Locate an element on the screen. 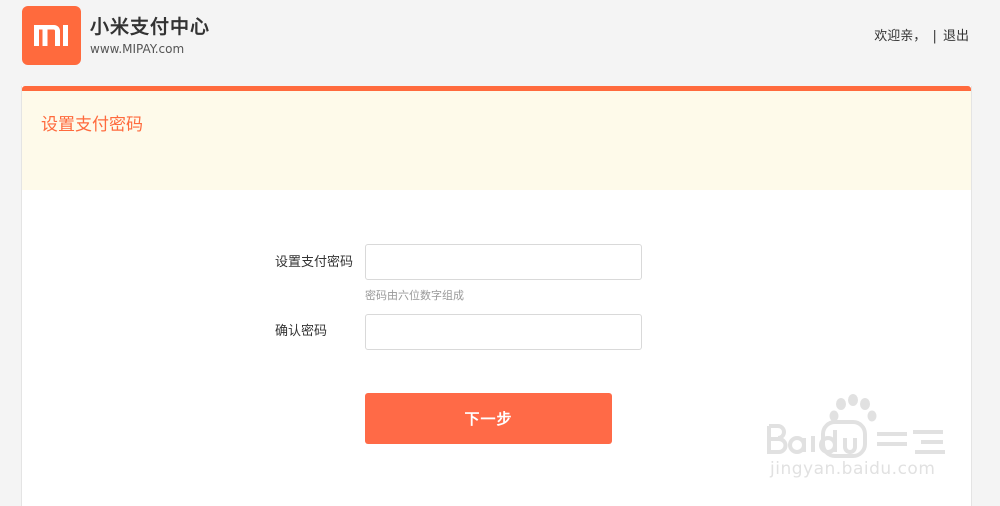 This screenshot has height=506, width=1000. brand-url: www.MIPAY.com is located at coordinates (137, 49).